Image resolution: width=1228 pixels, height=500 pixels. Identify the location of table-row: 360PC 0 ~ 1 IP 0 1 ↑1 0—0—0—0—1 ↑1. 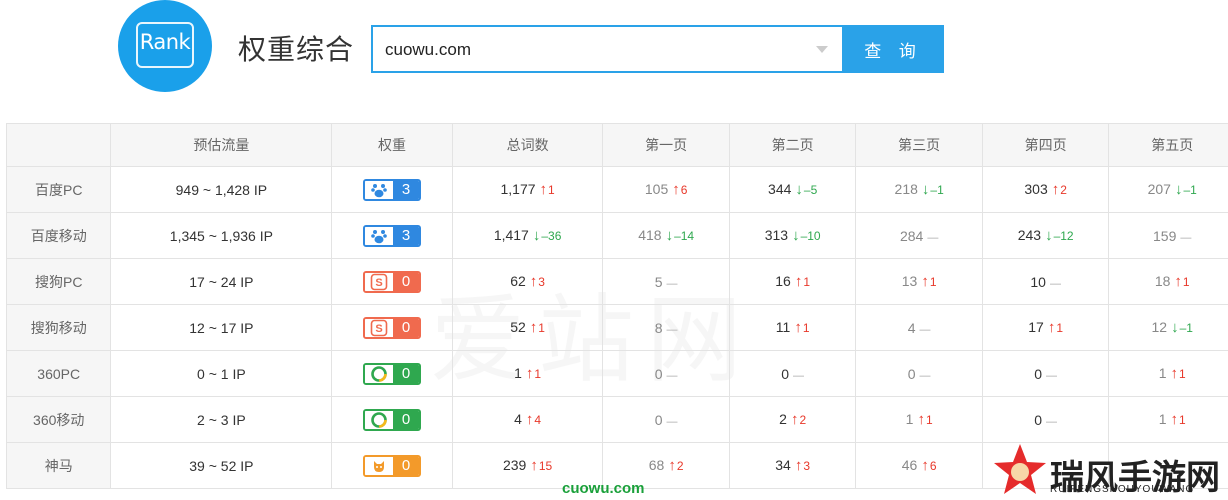
(616, 373).